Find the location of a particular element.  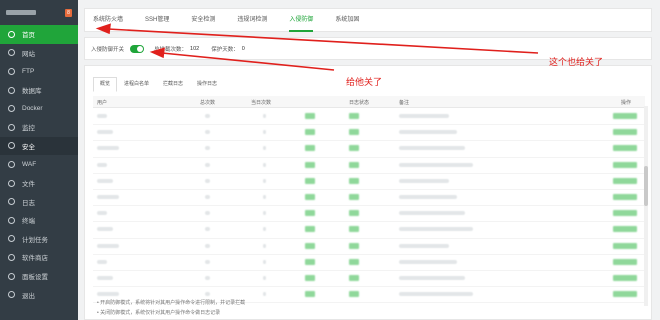

subtab-overview: 概览 is located at coordinates (105, 84).